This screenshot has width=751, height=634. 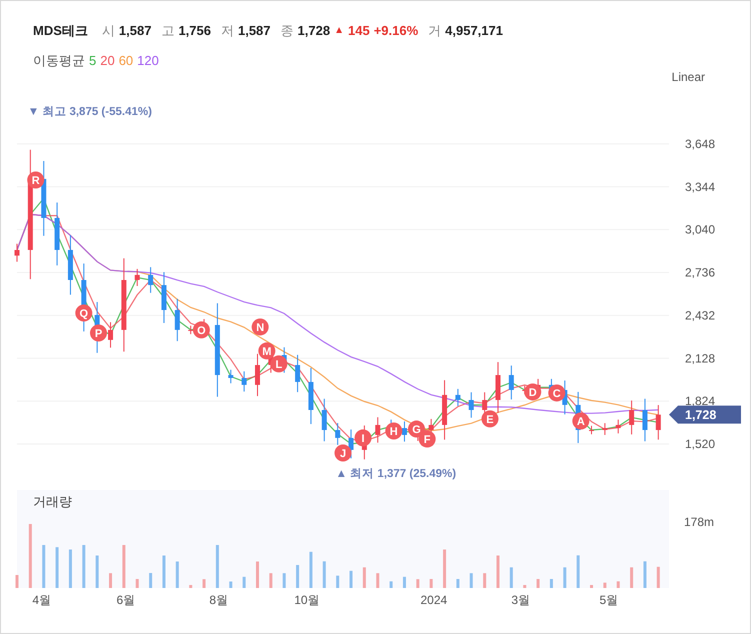 I want to click on change-amount: 145, so click(x=359, y=31).